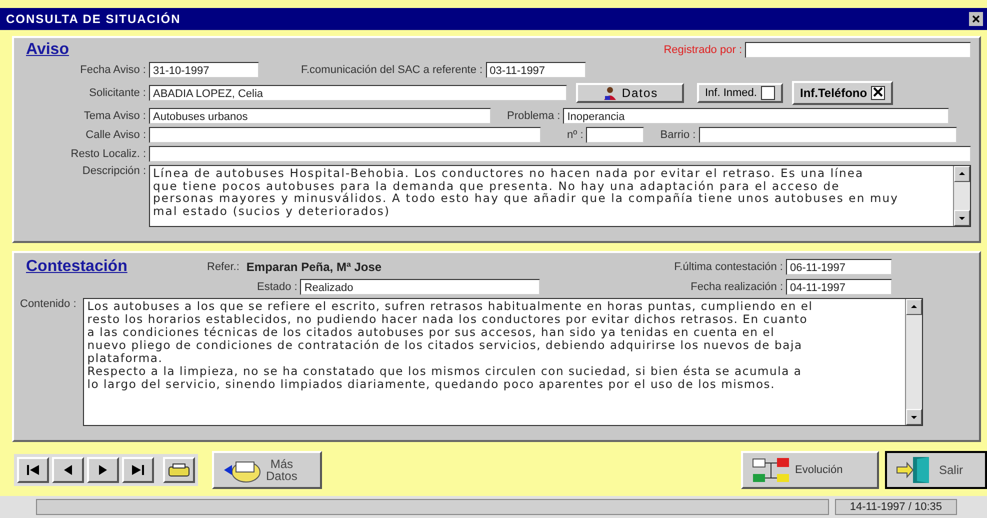 This screenshot has width=987, height=518. I want to click on field-label: Descripción :, so click(113, 171).